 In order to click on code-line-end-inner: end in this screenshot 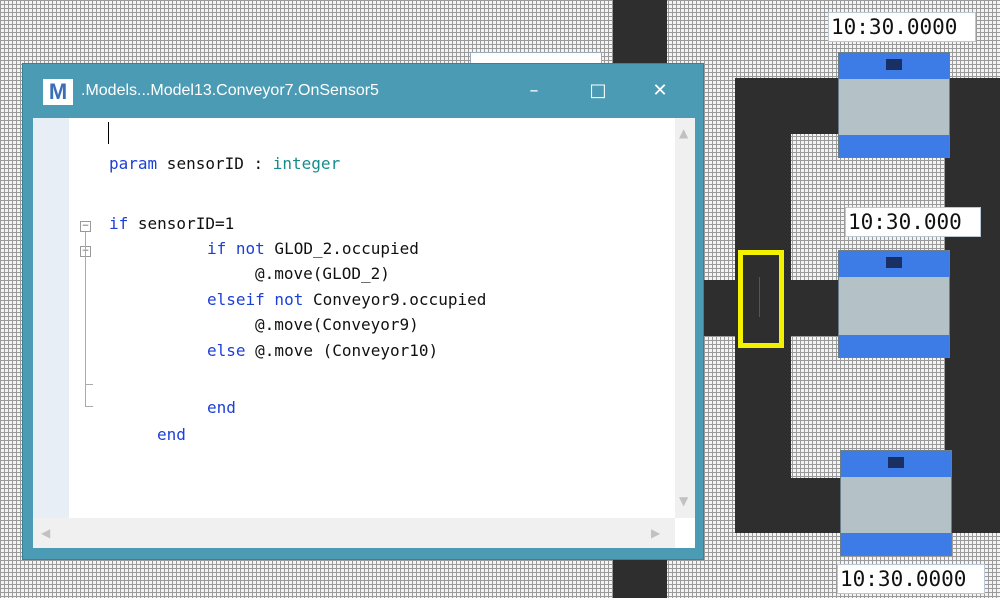, I will do `click(221, 407)`.